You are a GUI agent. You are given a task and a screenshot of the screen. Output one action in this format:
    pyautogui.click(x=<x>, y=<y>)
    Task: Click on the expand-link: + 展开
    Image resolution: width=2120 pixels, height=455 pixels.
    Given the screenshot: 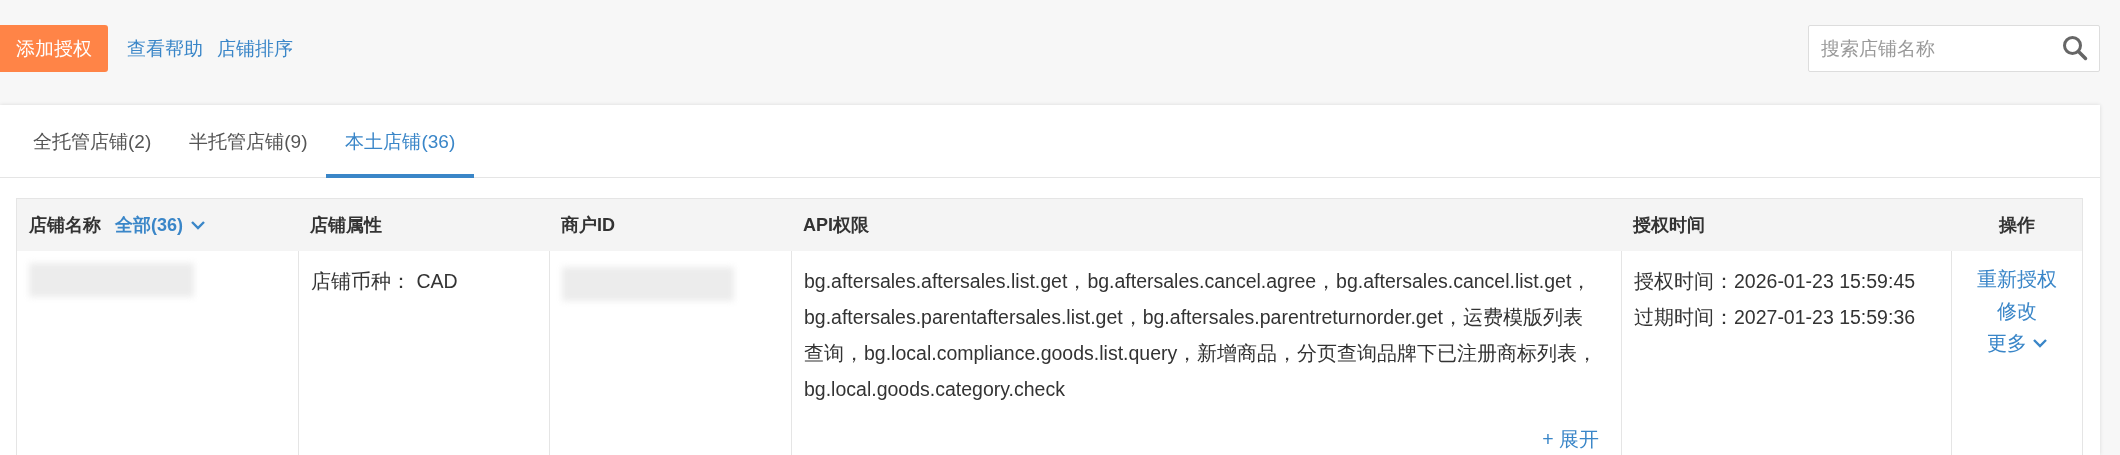 What is the action you would take?
    pyautogui.click(x=1570, y=438)
    